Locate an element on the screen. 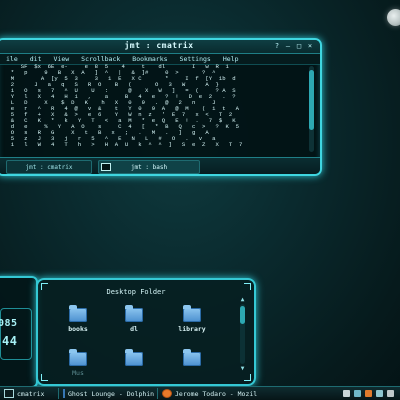 The image size is (400, 400). terminal-titlebar: jmt : cmatrix ? – □ × is located at coordinates (160, 47).